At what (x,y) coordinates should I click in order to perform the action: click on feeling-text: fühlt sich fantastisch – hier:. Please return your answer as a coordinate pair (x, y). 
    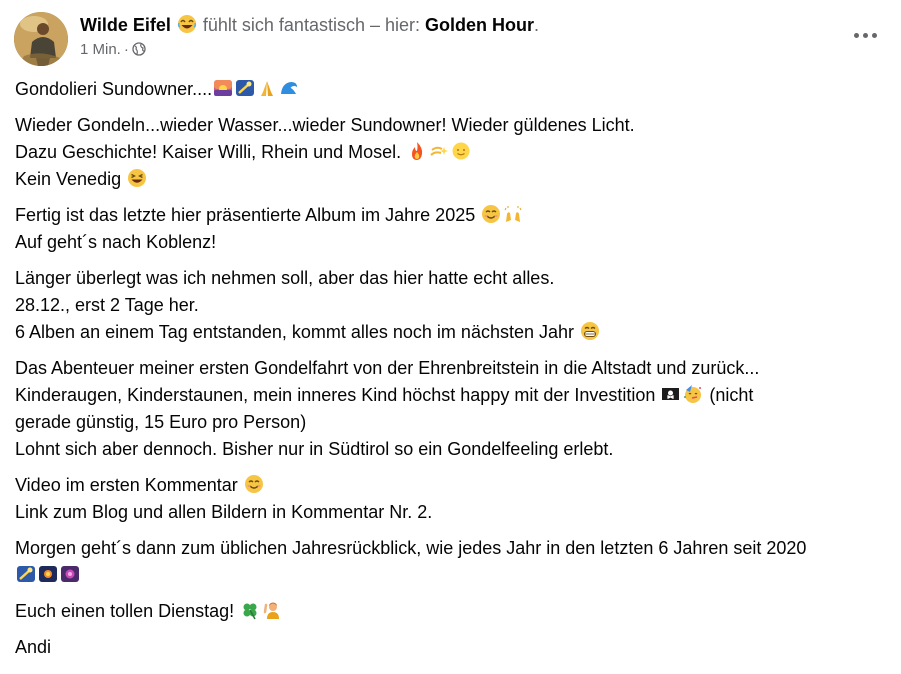
    Looking at the image, I should click on (311, 25).